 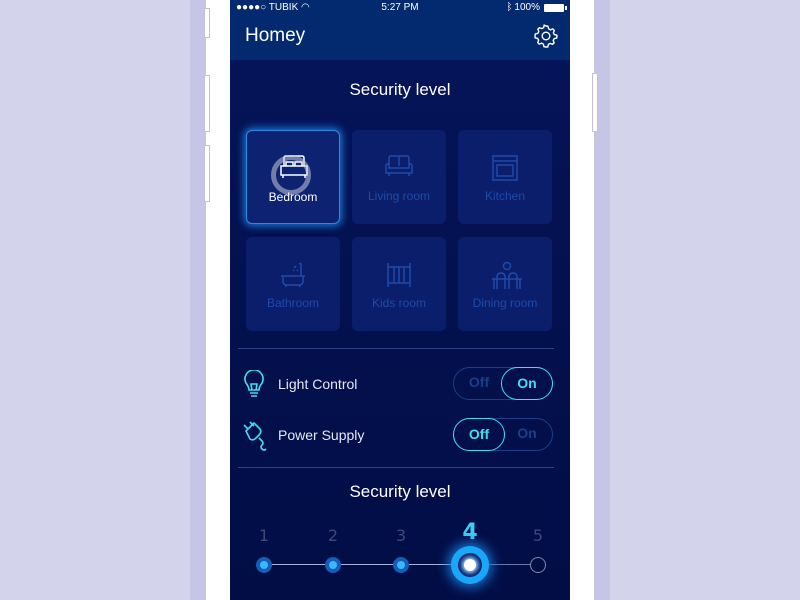 What do you see at coordinates (538, 535) in the screenshot?
I see `level-number-5: 5` at bounding box center [538, 535].